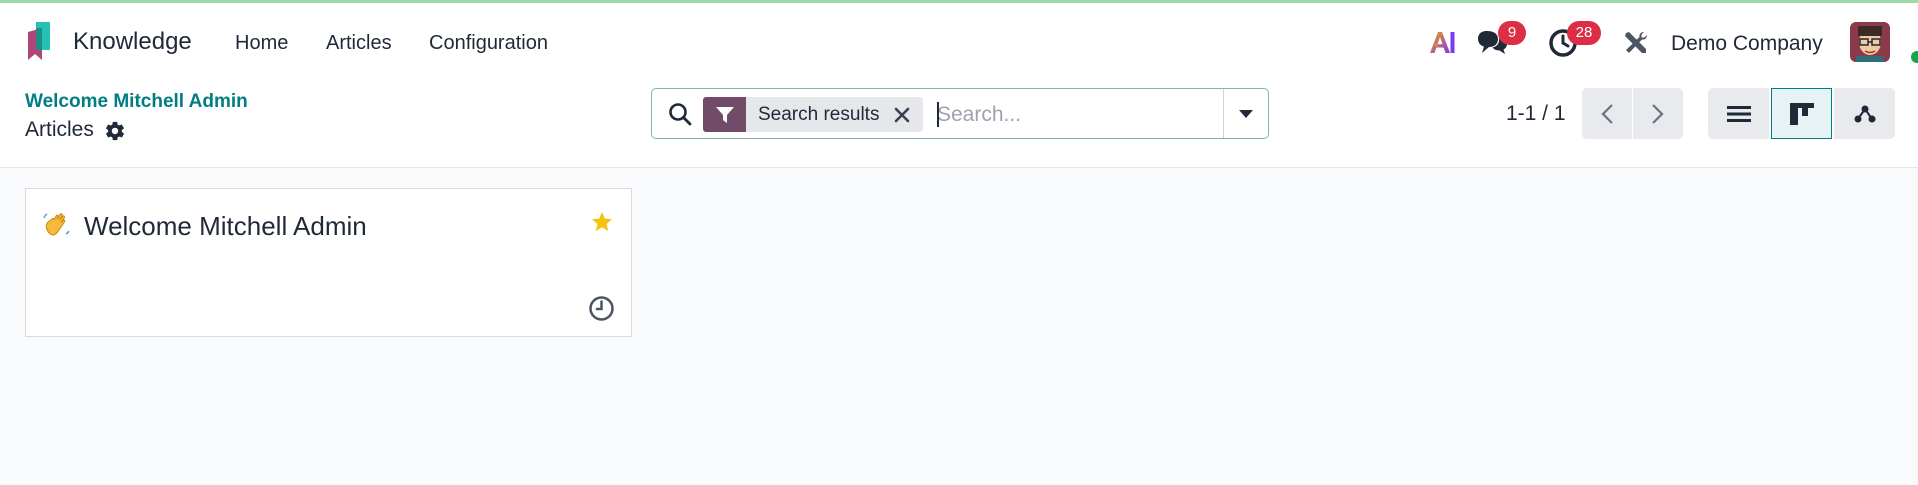  I want to click on user-avatar, so click(1870, 42).